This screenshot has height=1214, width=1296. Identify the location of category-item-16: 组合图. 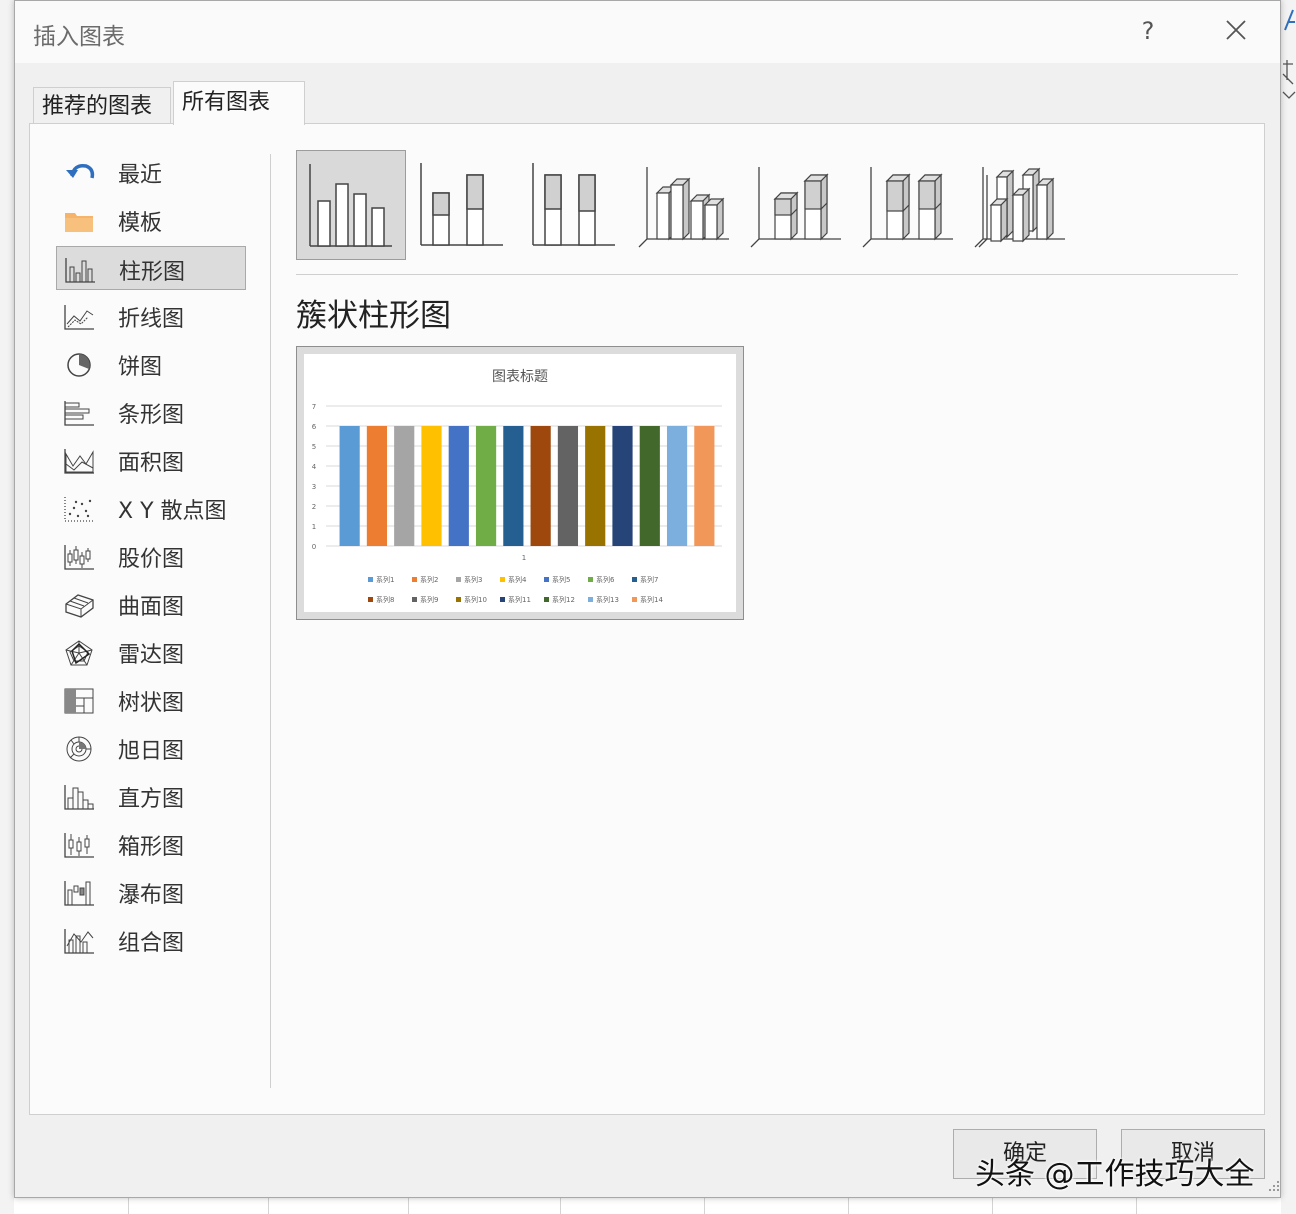
(151, 940).